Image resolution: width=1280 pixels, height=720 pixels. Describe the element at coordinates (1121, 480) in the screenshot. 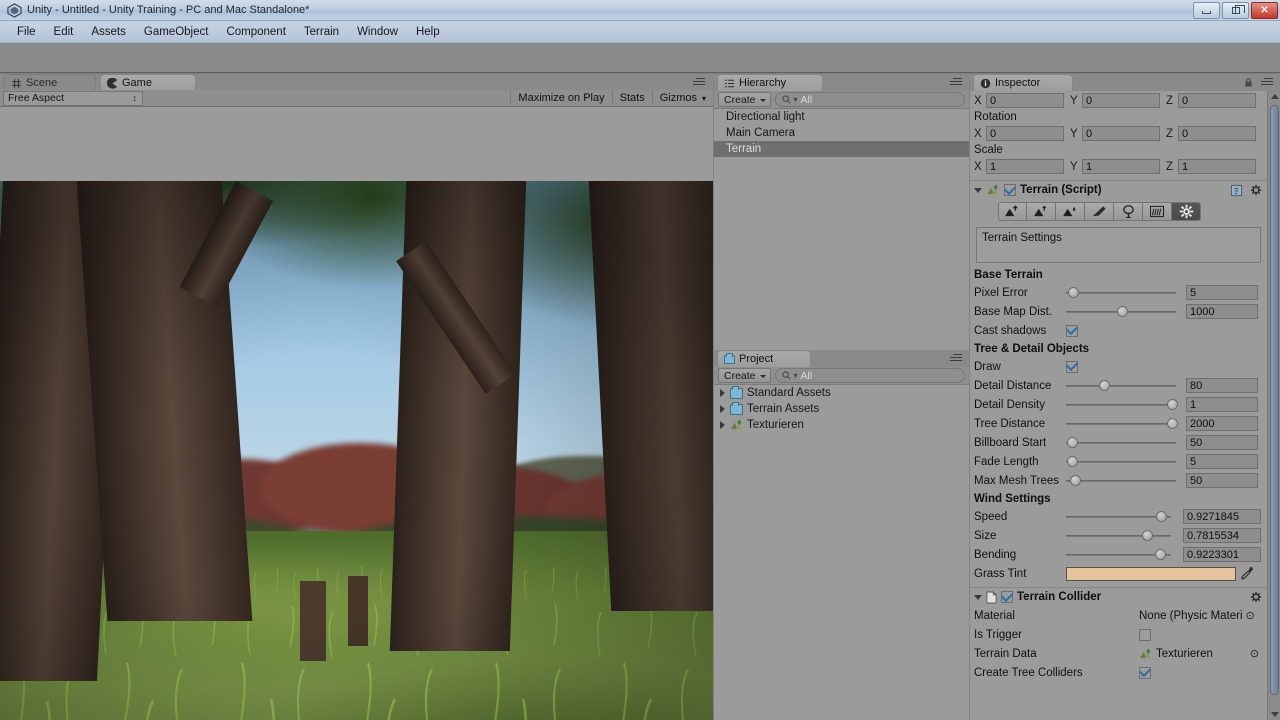

I see `max-mesh-trees-slider` at that location.